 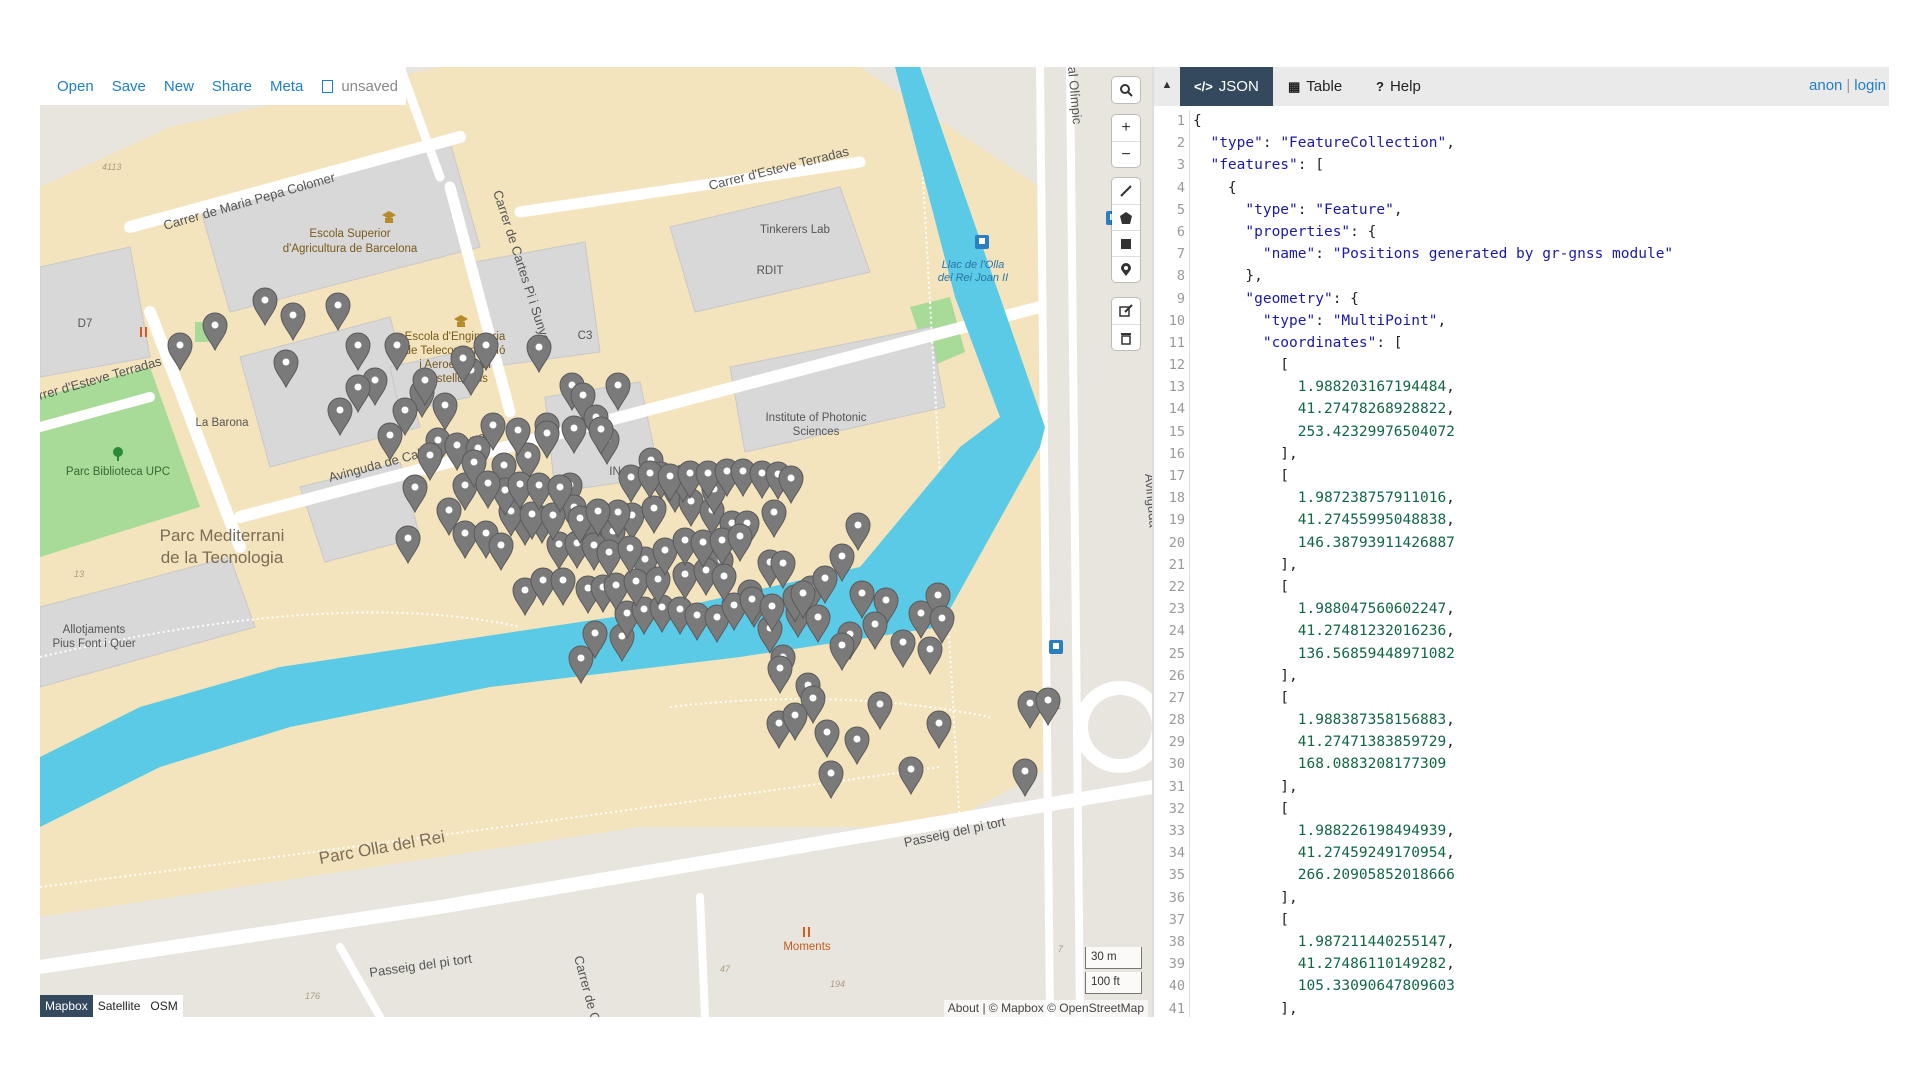 What do you see at coordinates (807, 947) in the screenshot?
I see `poi-label: Moments` at bounding box center [807, 947].